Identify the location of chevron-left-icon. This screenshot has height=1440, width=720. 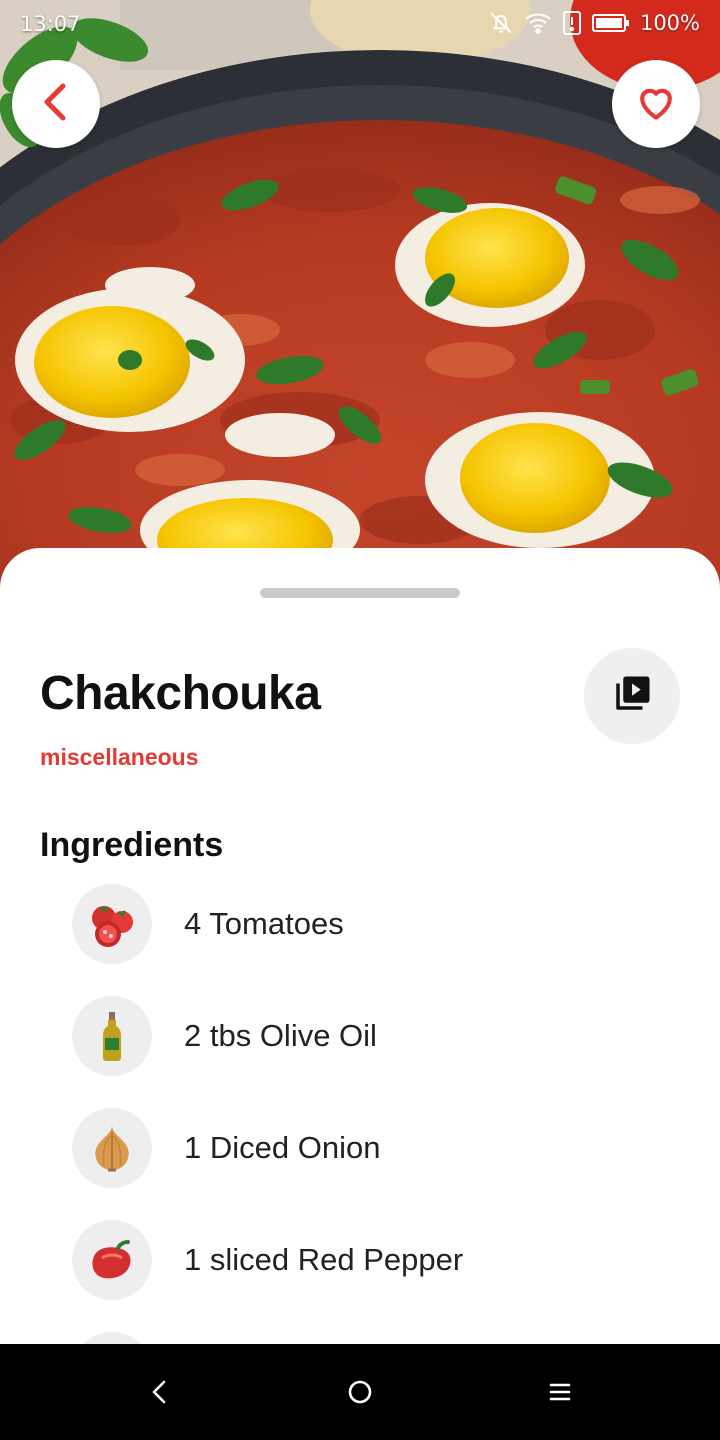
(56, 104).